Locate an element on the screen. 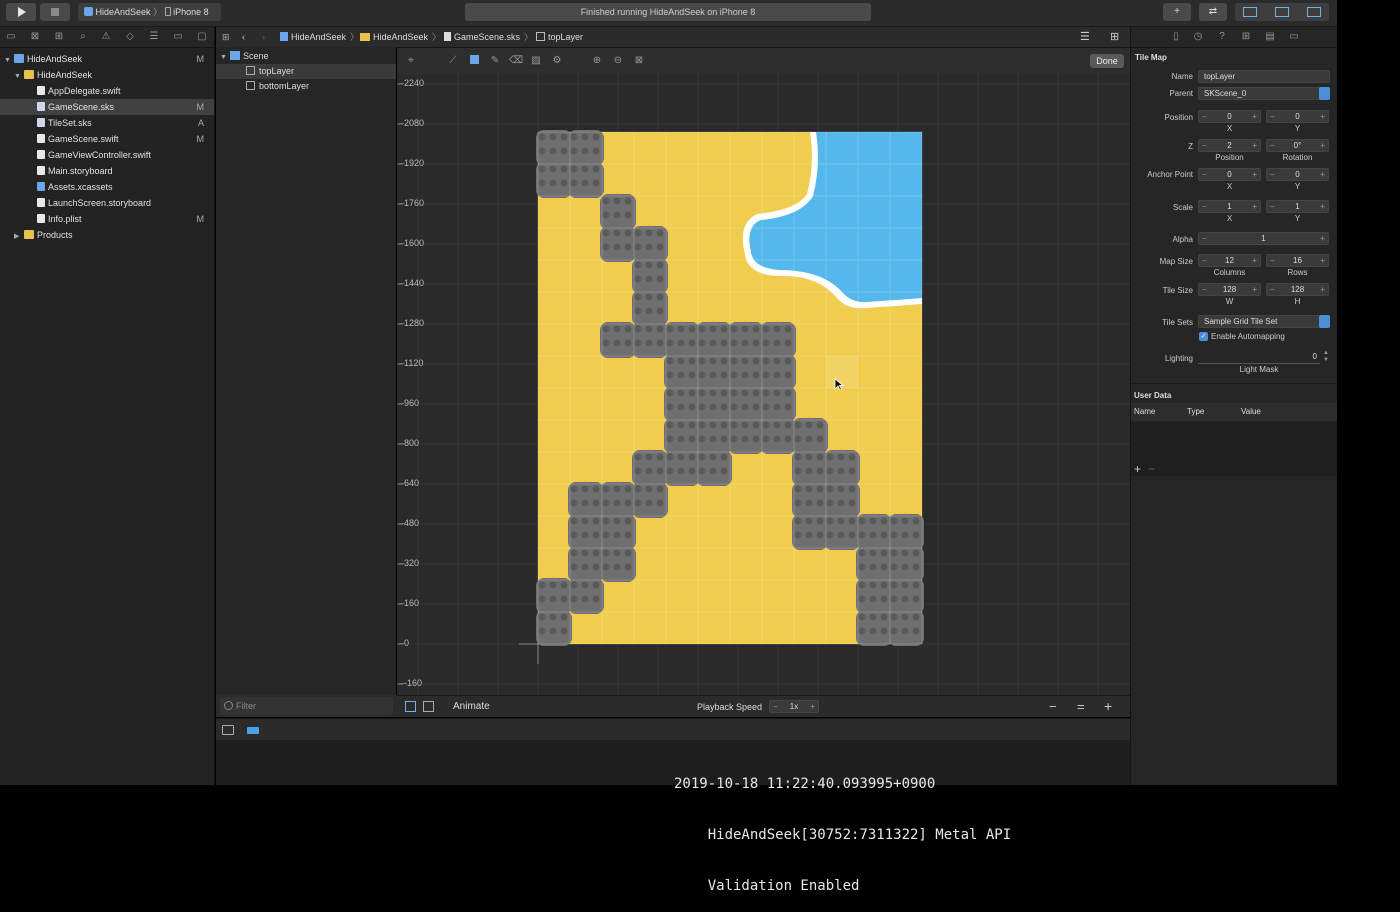 The height and width of the screenshot is (912, 1400). run-button is located at coordinates (21, 12).